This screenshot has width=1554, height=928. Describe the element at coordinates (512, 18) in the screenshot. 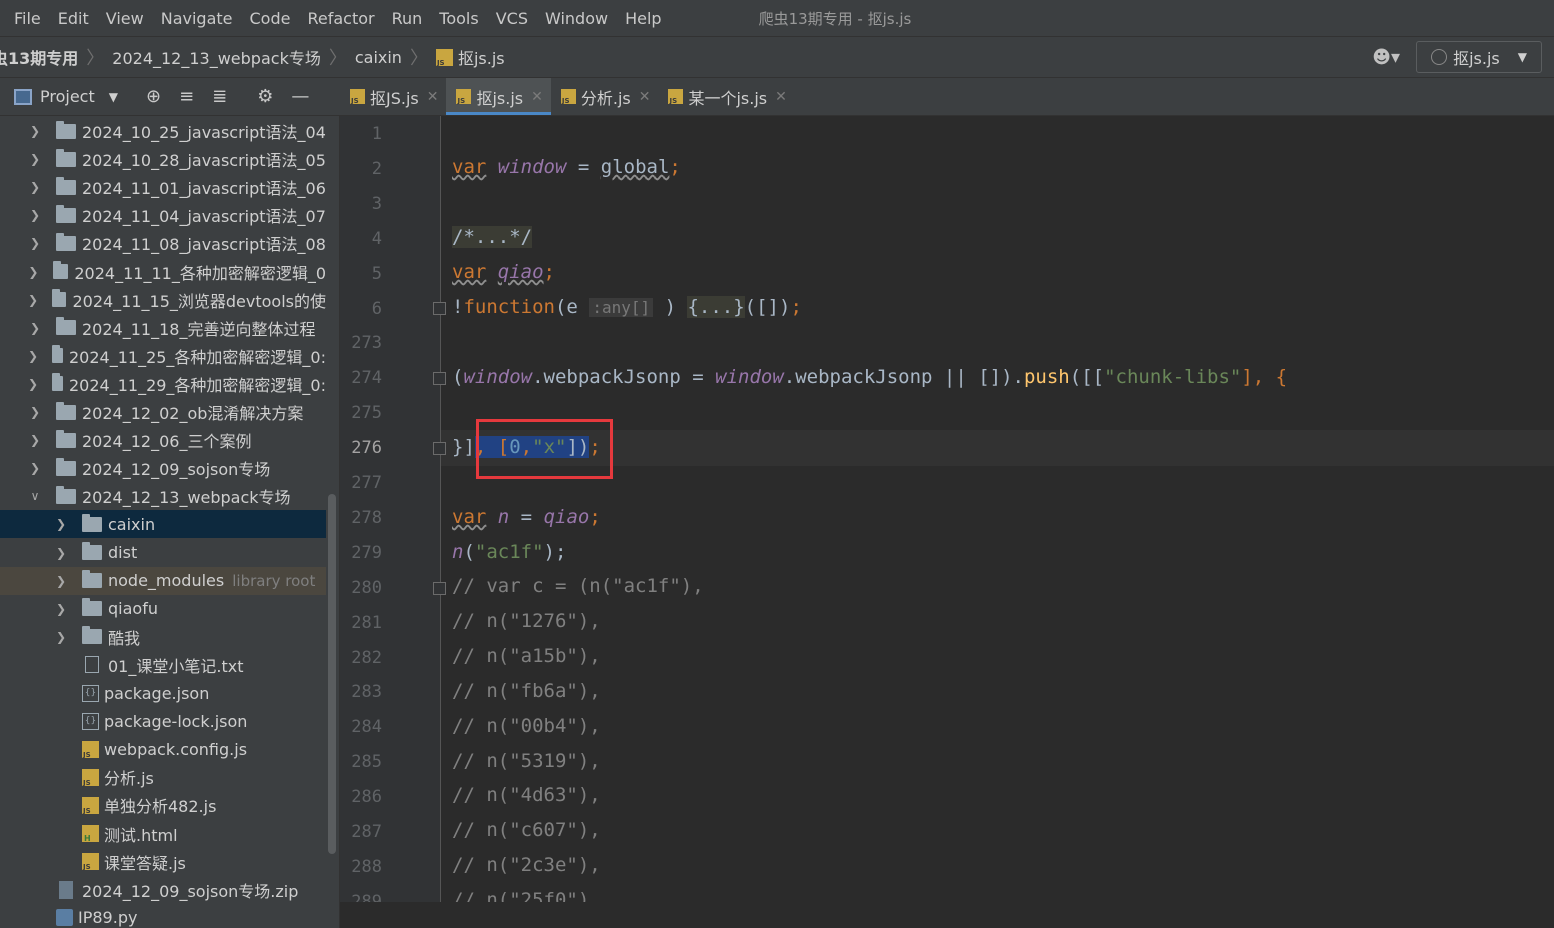

I see `menu-vcs: VCS` at that location.